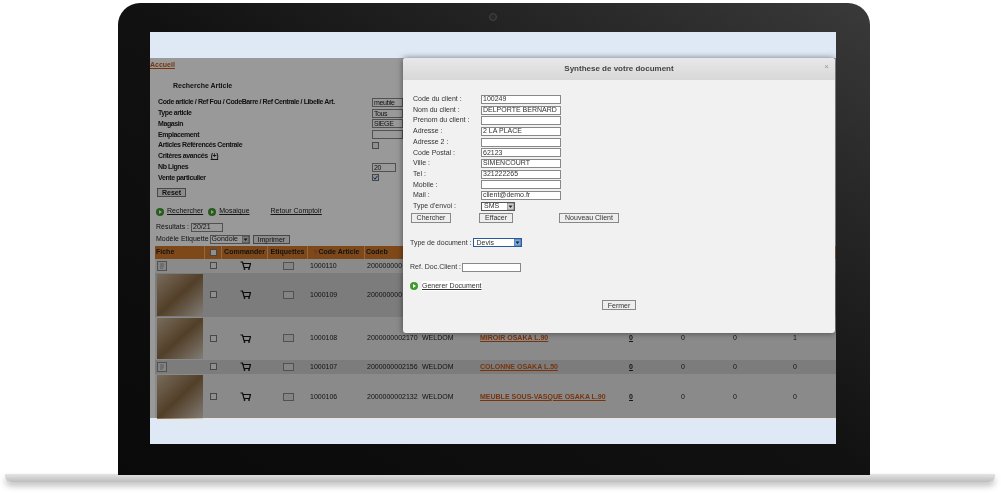 Image resolution: width=1001 pixels, height=495 pixels. What do you see at coordinates (213, 252) in the screenshot?
I see `select-all-checkbox` at bounding box center [213, 252].